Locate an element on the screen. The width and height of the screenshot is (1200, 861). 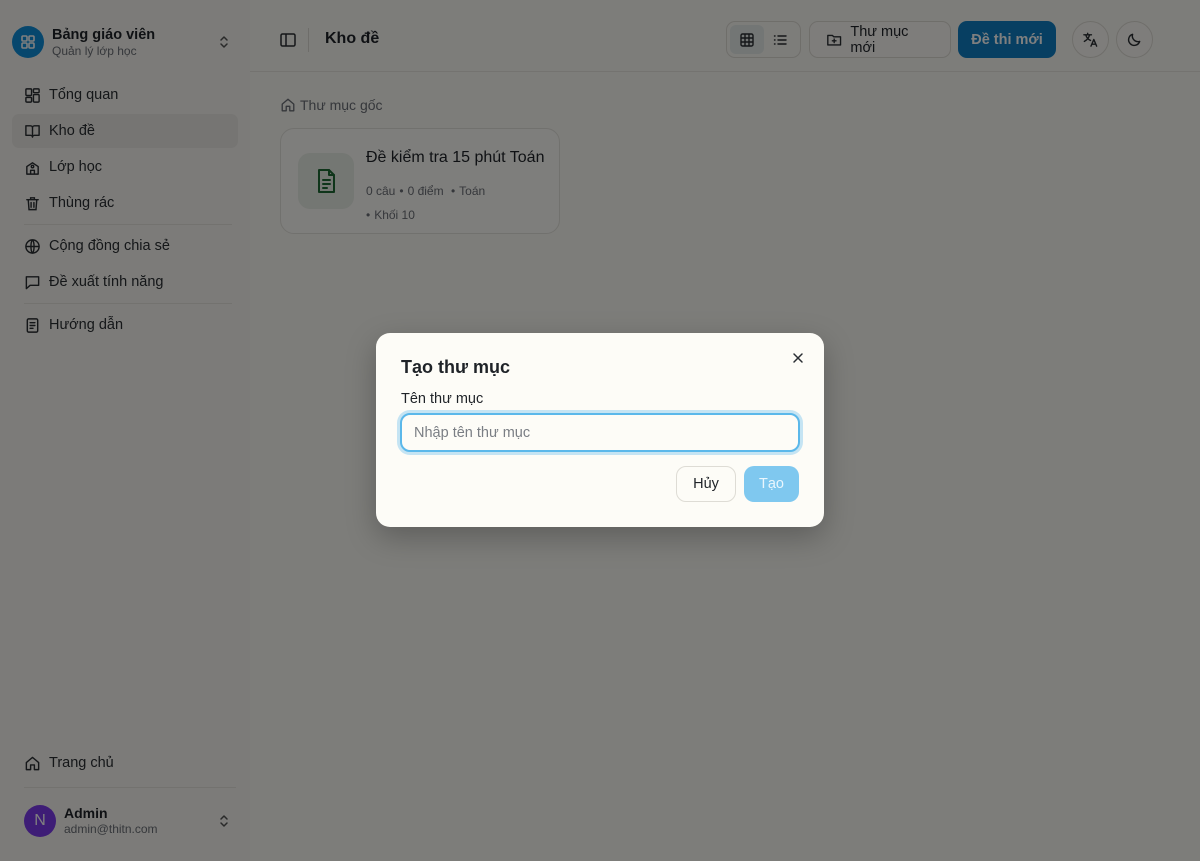
close-icon is located at coordinates (798, 358).